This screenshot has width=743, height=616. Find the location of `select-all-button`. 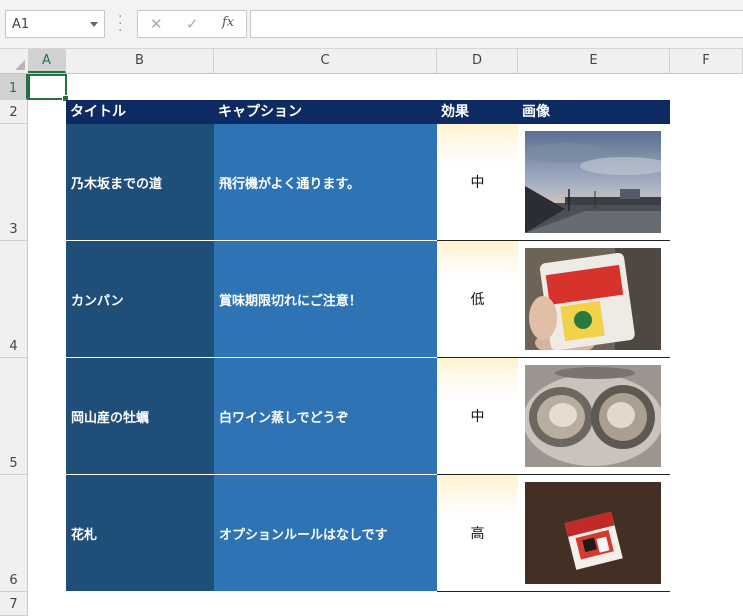

select-all-button is located at coordinates (14, 61).